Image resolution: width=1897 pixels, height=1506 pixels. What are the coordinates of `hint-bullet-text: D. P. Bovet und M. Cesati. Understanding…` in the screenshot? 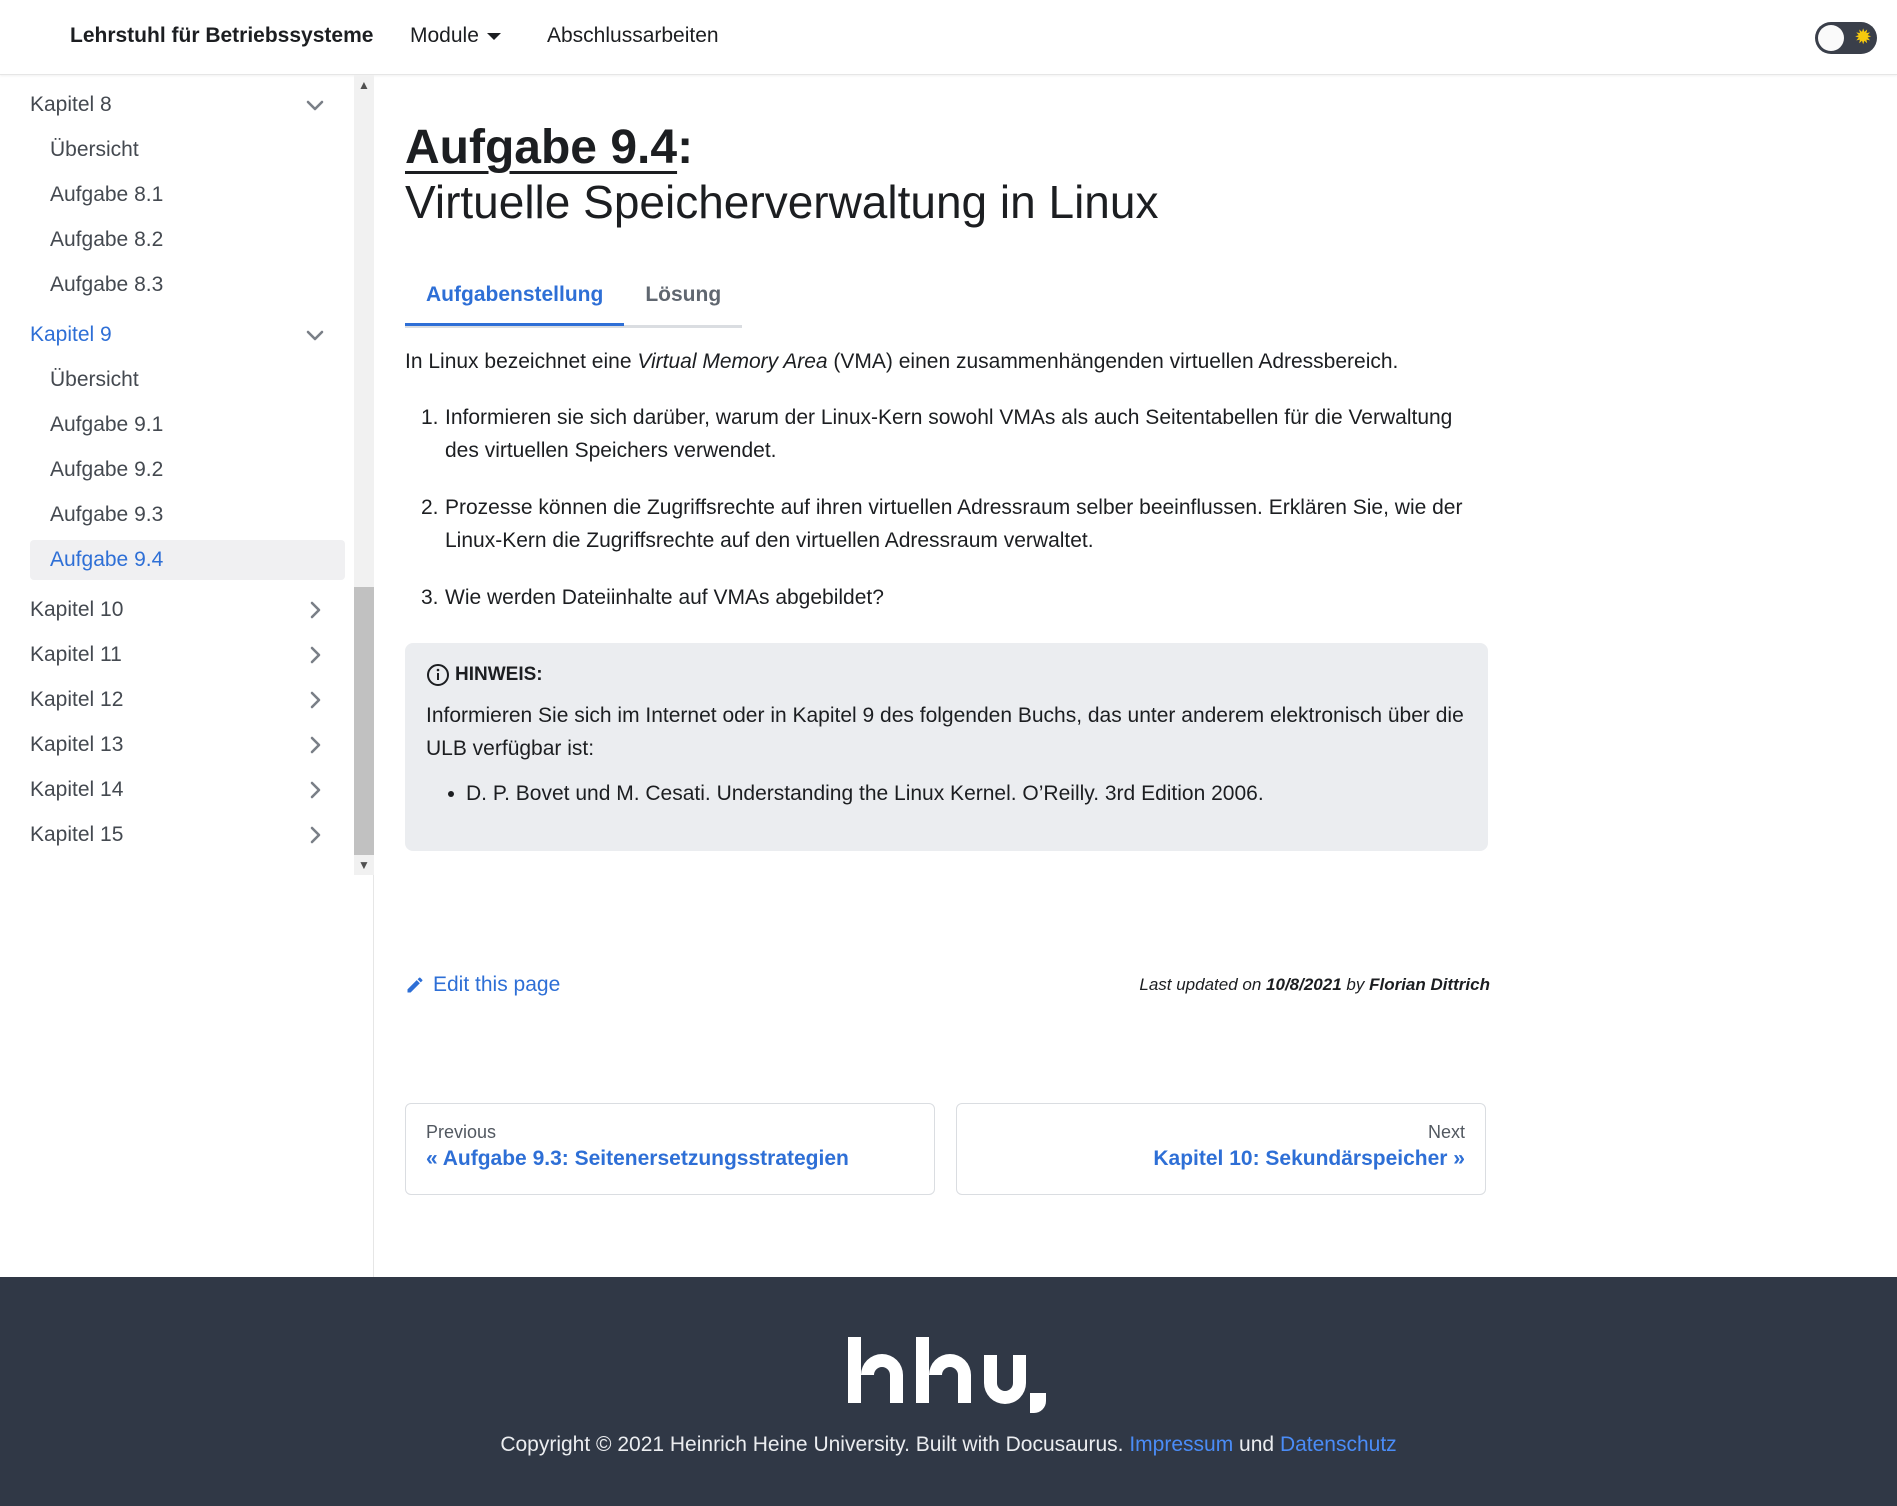 It's located at (865, 793).